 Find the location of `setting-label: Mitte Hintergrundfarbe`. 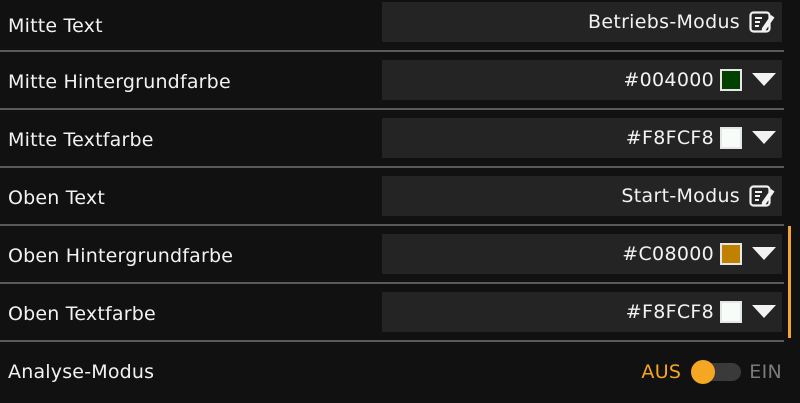

setting-label: Mitte Hintergrundfarbe is located at coordinates (119, 82).